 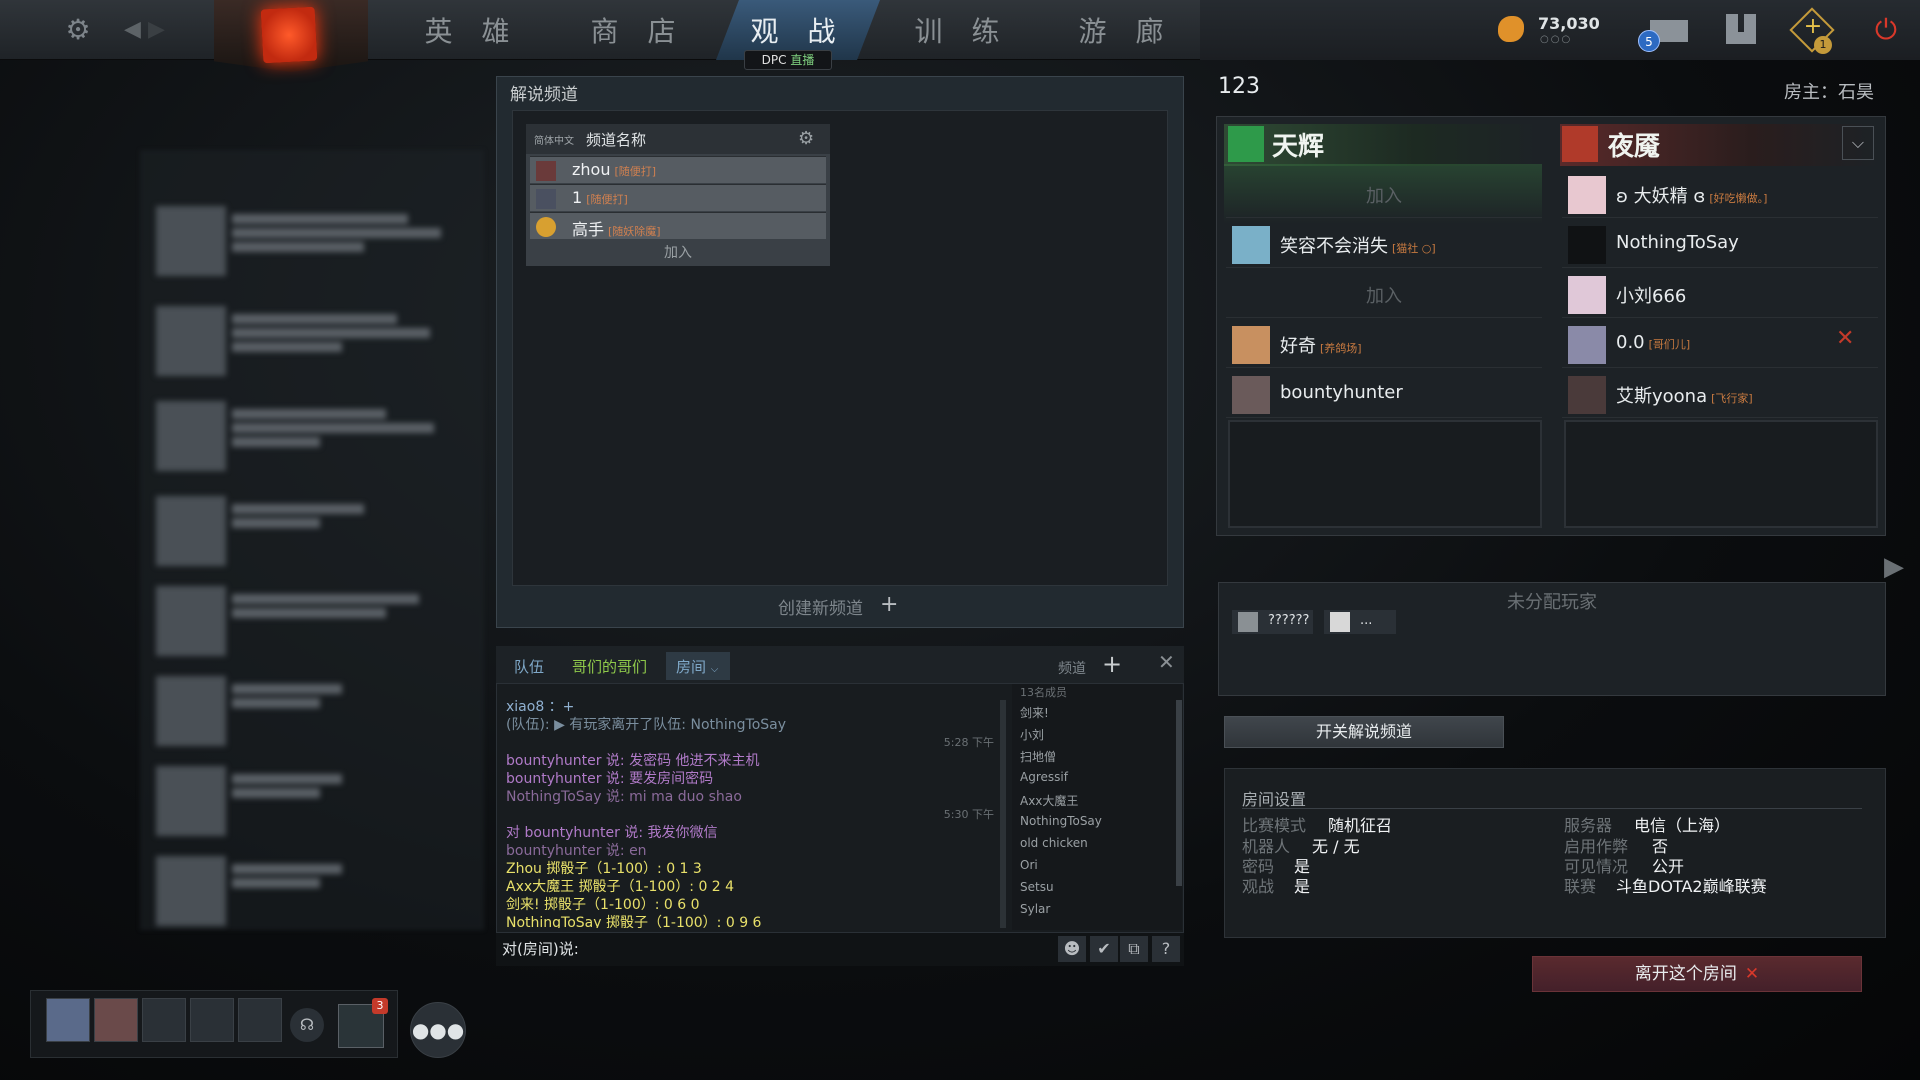 What do you see at coordinates (529, 666) in the screenshot?
I see `chat-tab-team: 队伍` at bounding box center [529, 666].